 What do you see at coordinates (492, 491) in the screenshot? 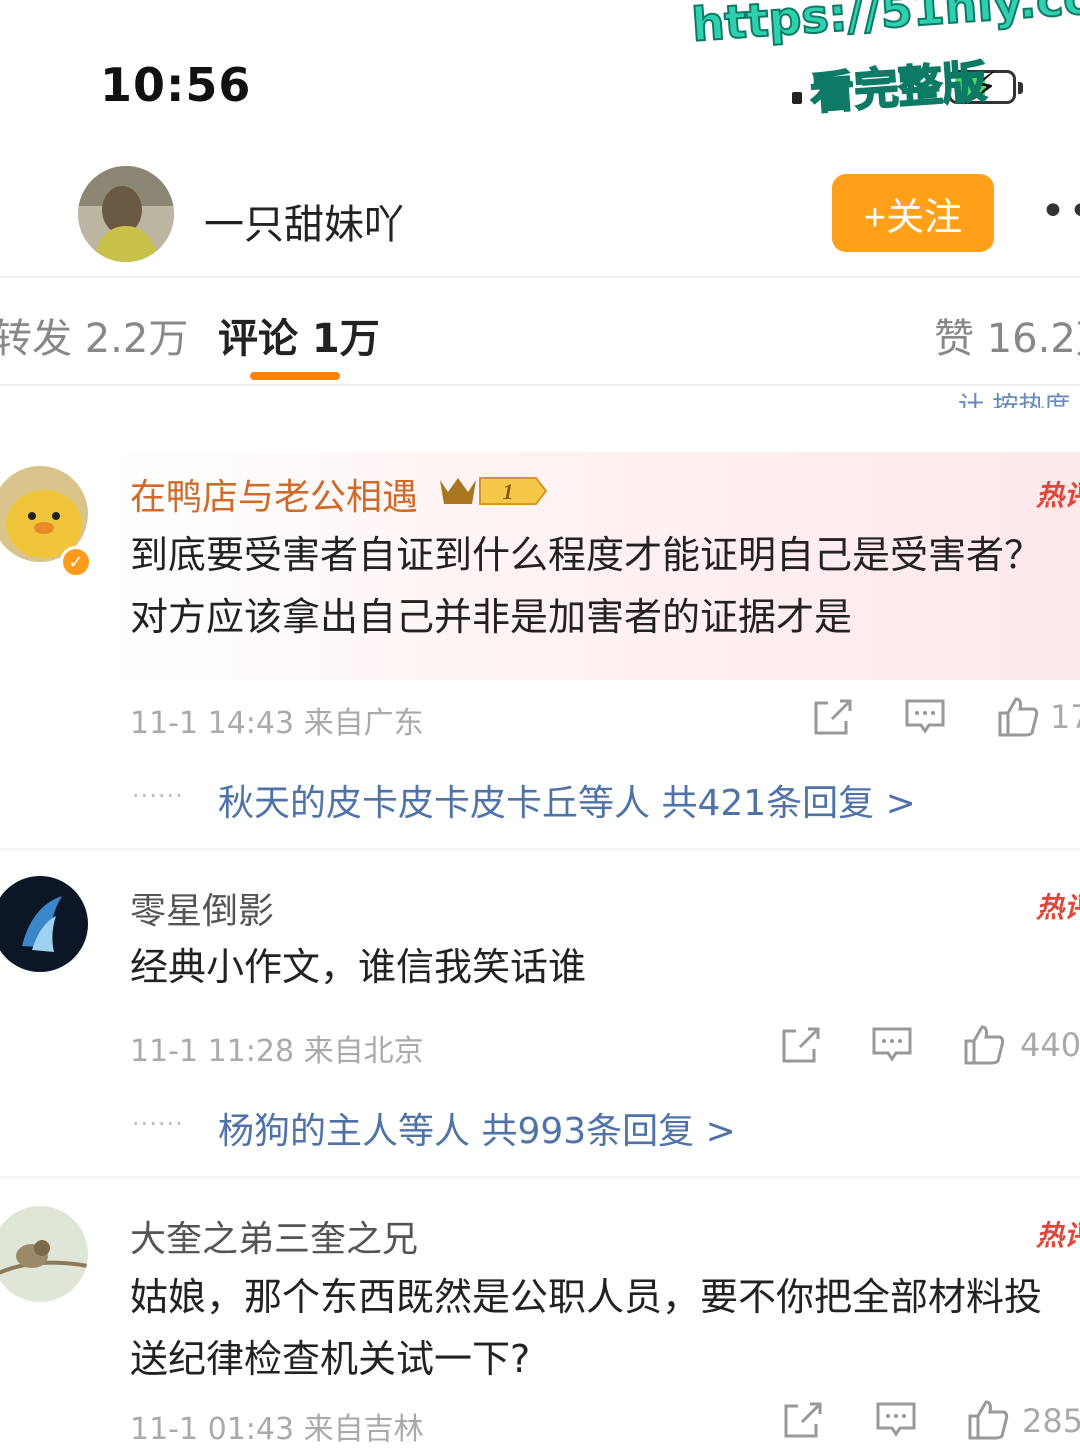
I see `vip-crown-icon: 1` at bounding box center [492, 491].